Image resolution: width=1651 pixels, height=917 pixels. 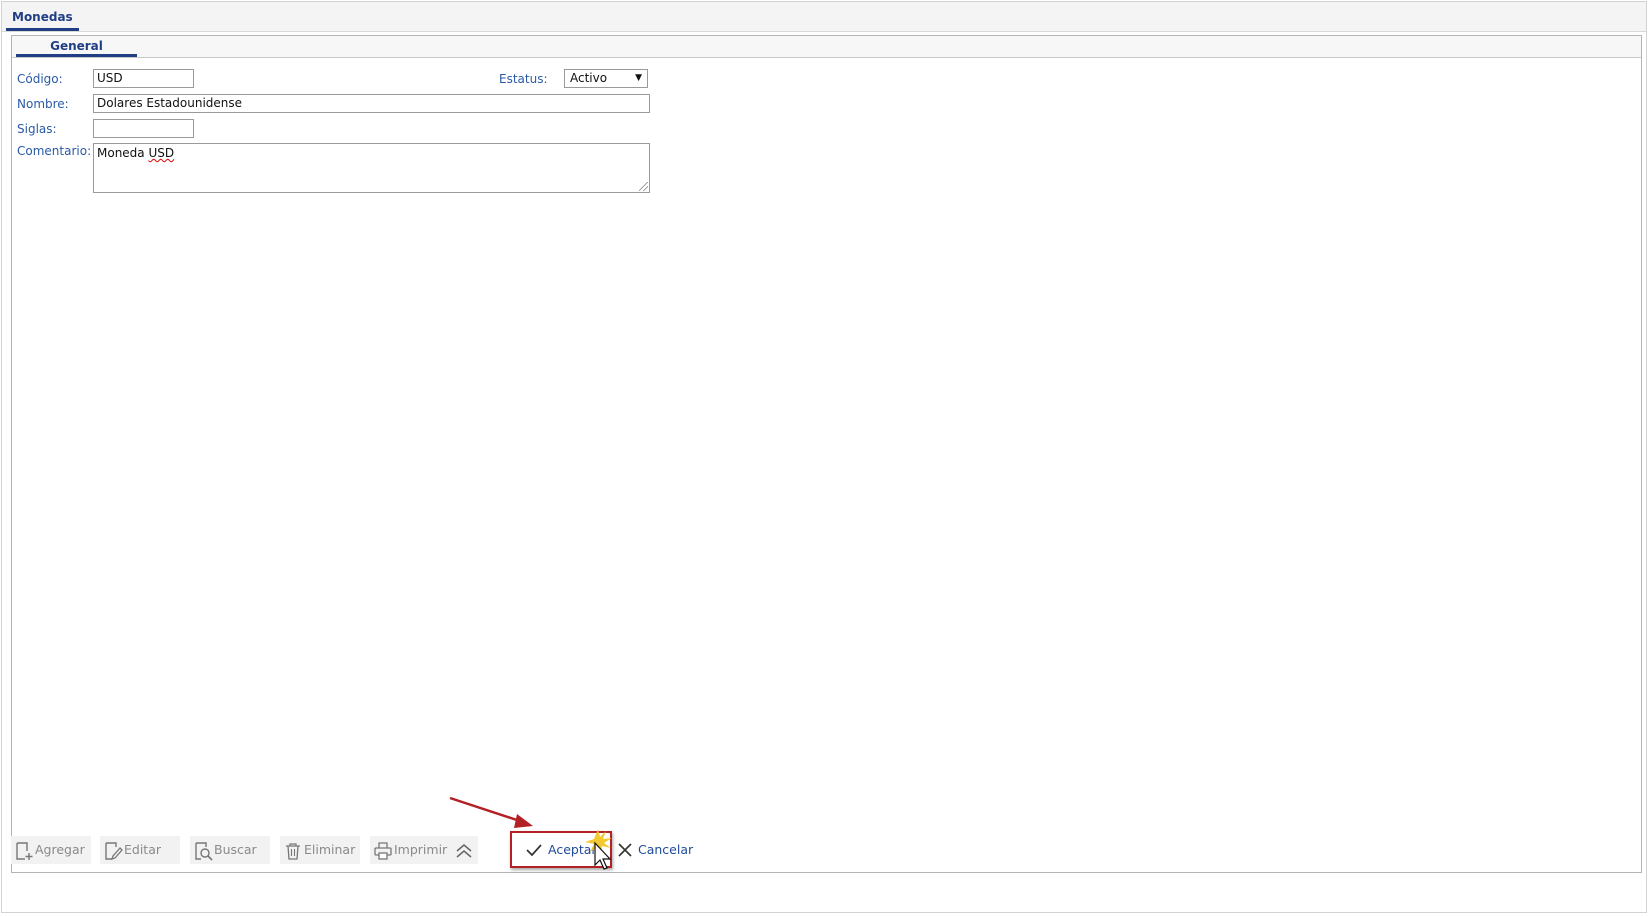 I want to click on estatus-select: Activo ▼, so click(x=606, y=78).